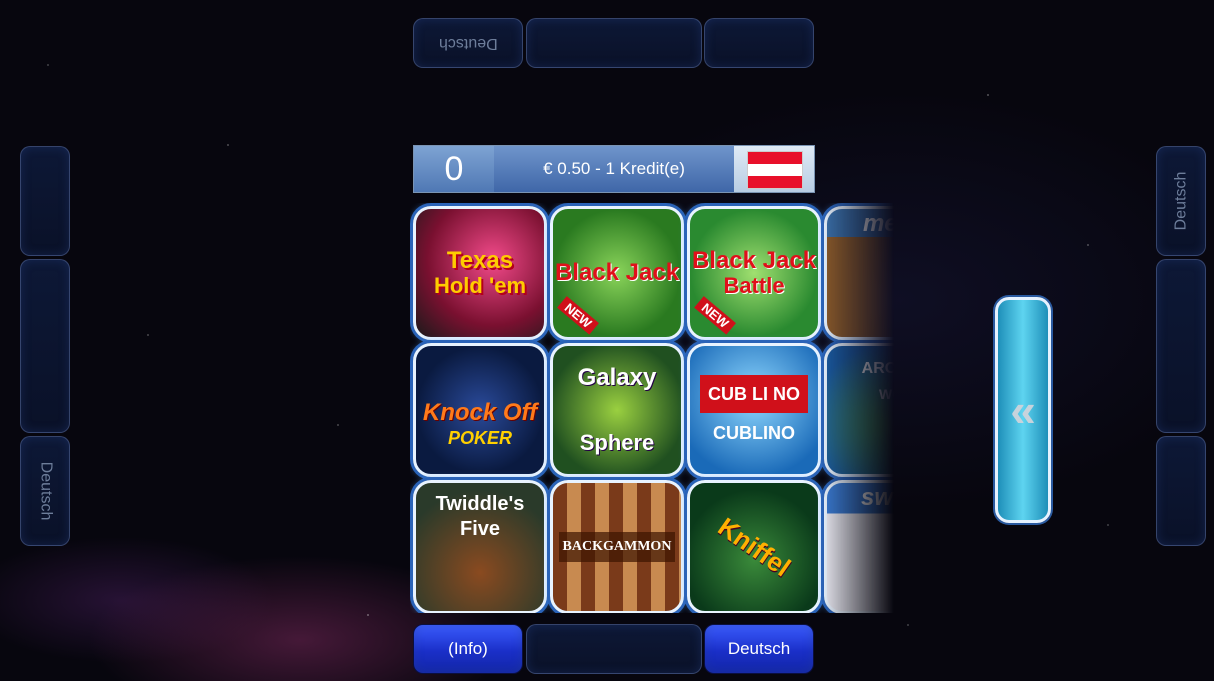  I want to click on credit-price: € 0.50 - 1 Kredit(e), so click(614, 169).